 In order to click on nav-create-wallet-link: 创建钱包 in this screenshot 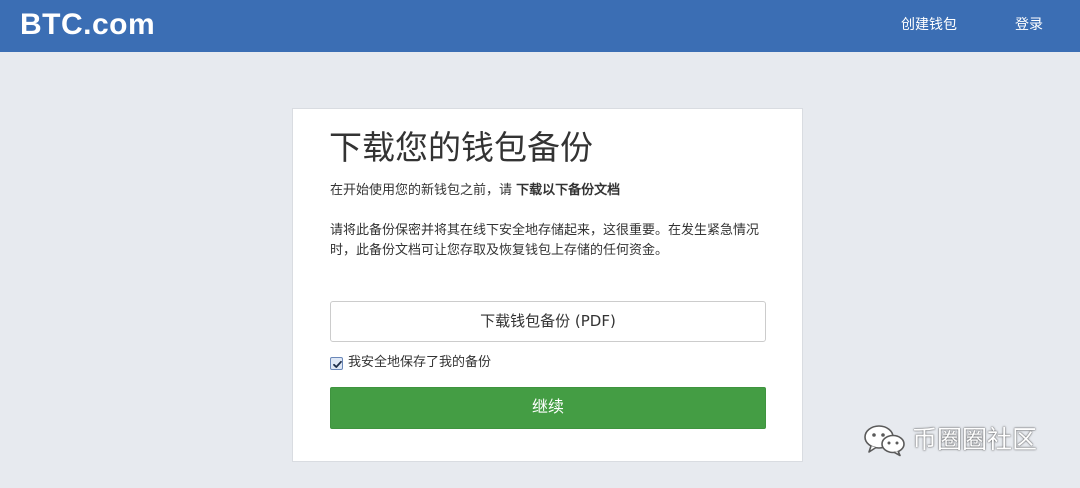, I will do `click(929, 25)`.